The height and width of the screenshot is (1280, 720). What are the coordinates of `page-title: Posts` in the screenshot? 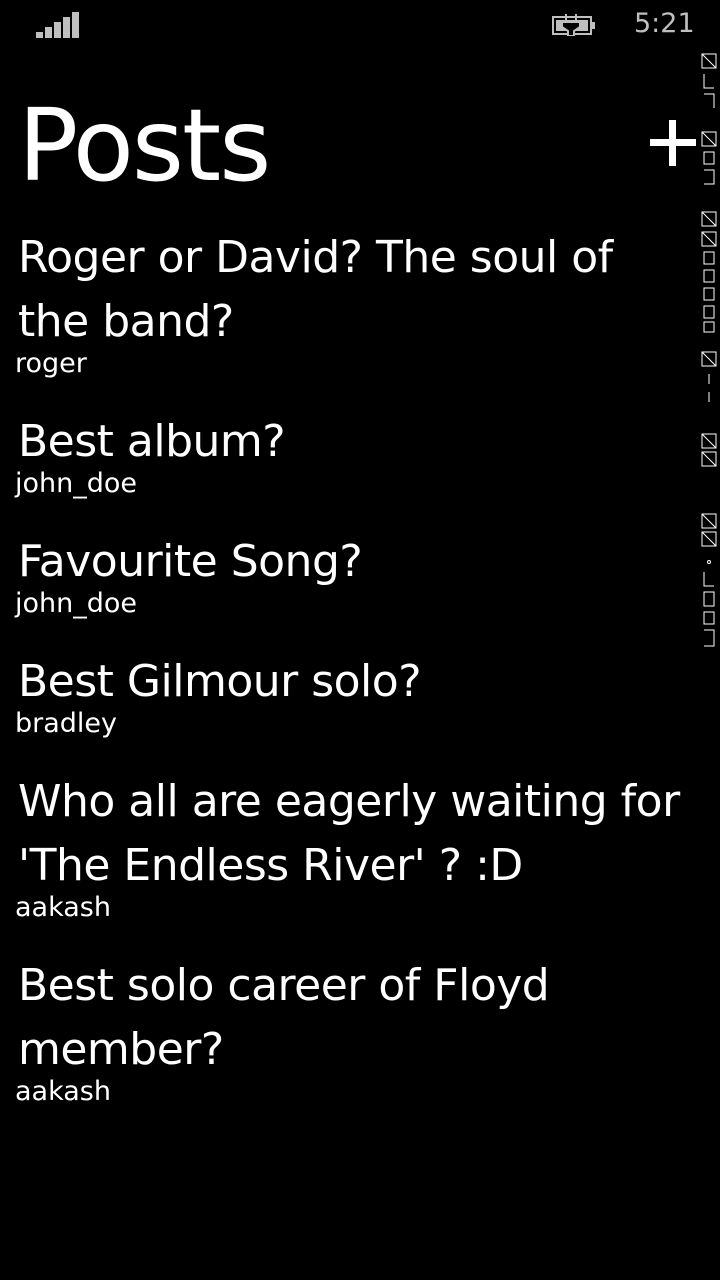 It's located at (144, 145).